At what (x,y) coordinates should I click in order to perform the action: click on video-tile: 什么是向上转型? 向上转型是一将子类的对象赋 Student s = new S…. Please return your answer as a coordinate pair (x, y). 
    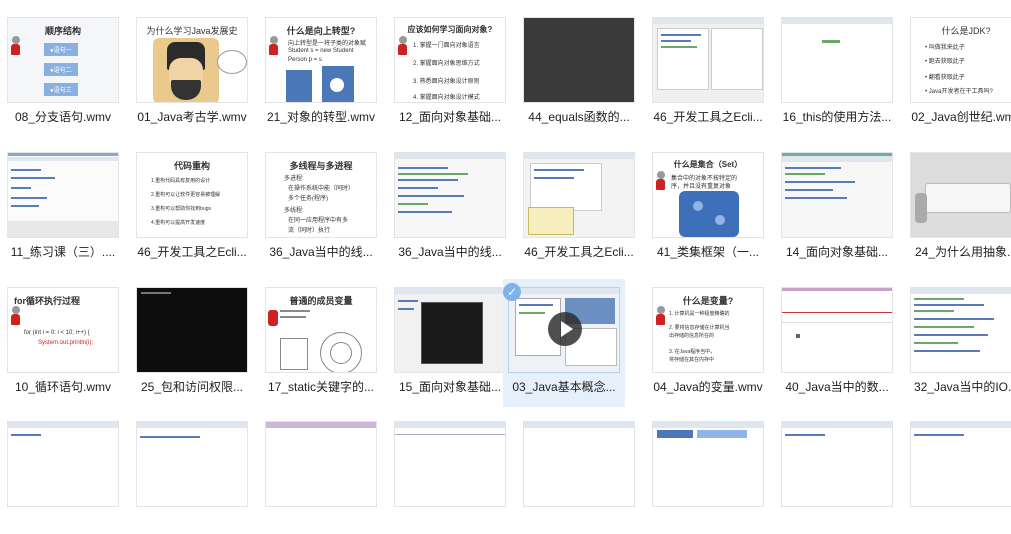
    Looking at the image, I should click on (321, 66).